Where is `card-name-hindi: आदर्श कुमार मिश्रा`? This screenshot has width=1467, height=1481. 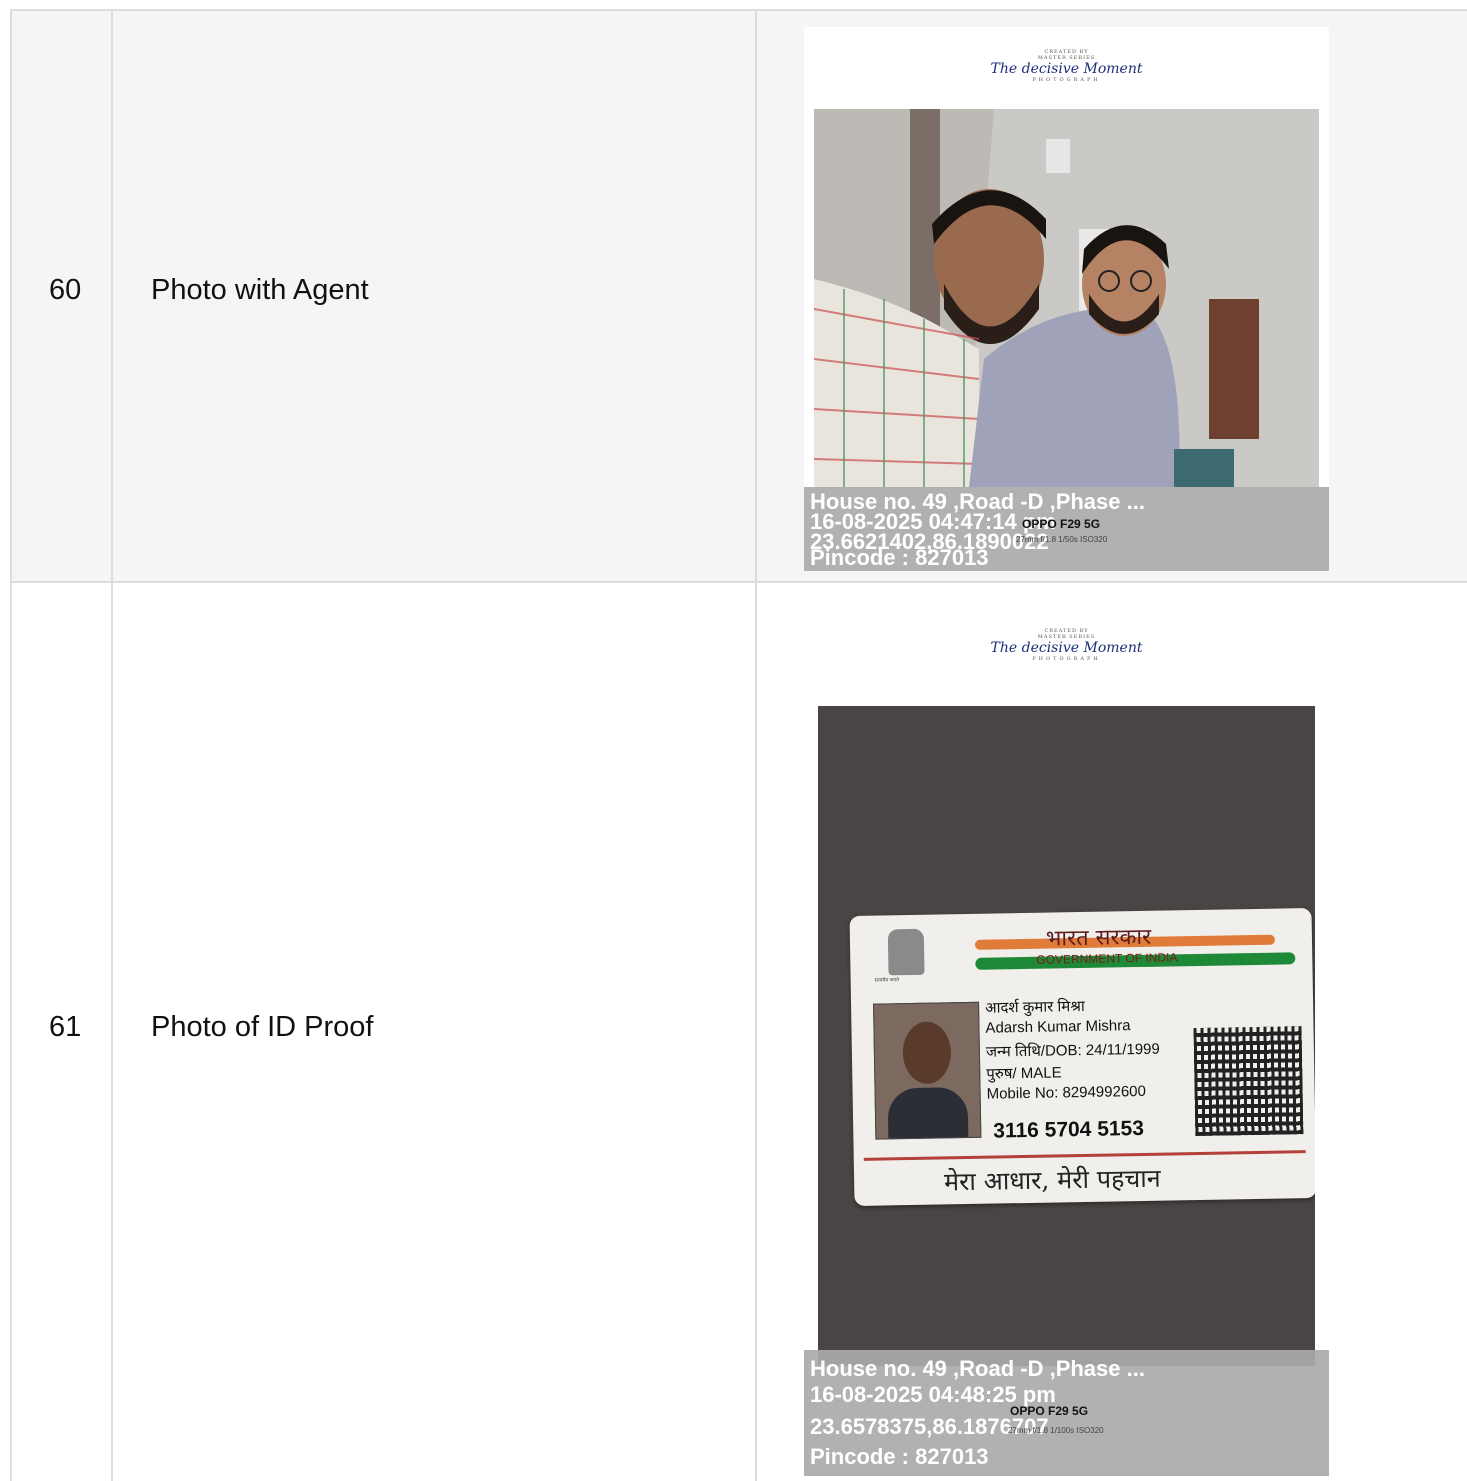
card-name-hindi: आदर्श कुमार मिश्रा is located at coordinates (1034, 1007).